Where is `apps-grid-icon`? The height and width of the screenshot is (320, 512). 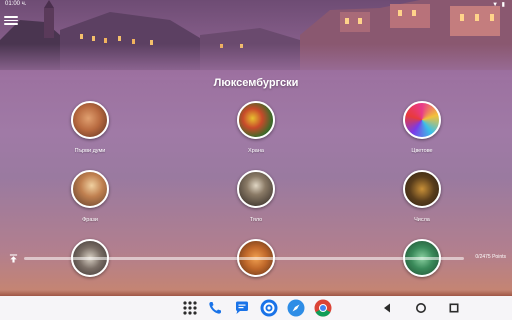
apps-grid-icon is located at coordinates (190, 308).